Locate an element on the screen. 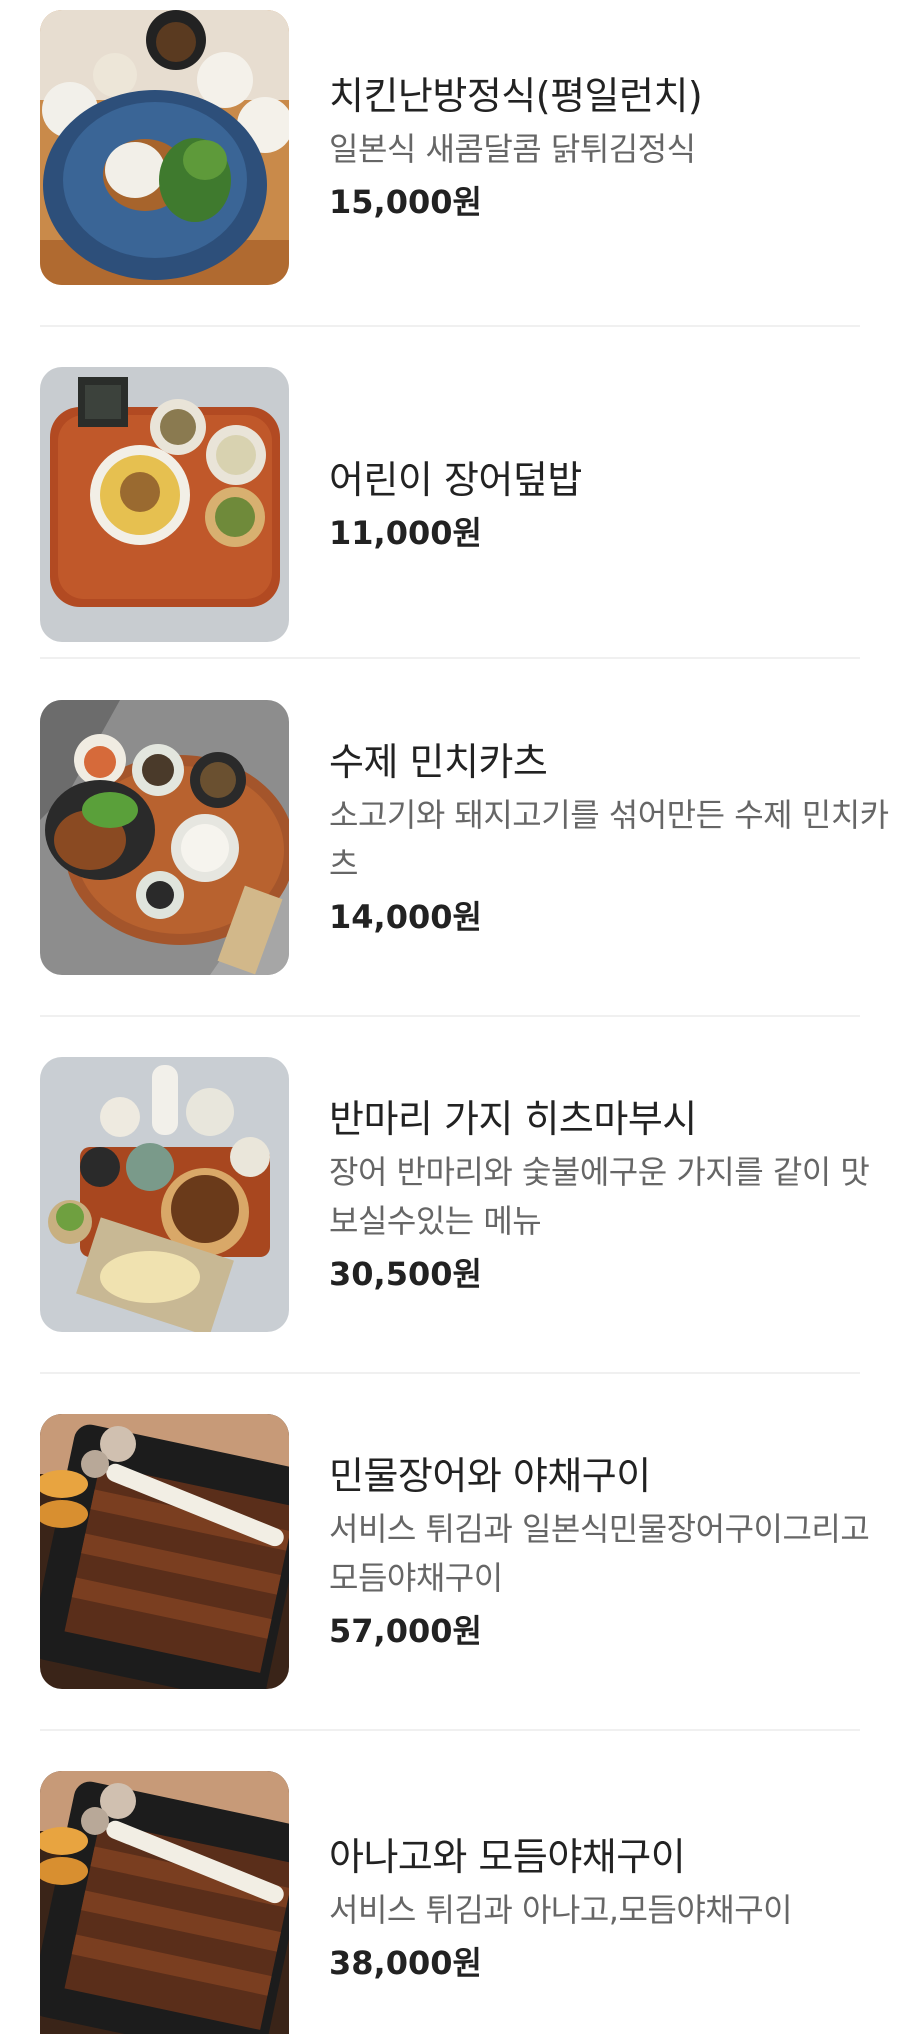  menu-item-name: 어린이 장어덮밥 is located at coordinates (455, 479).